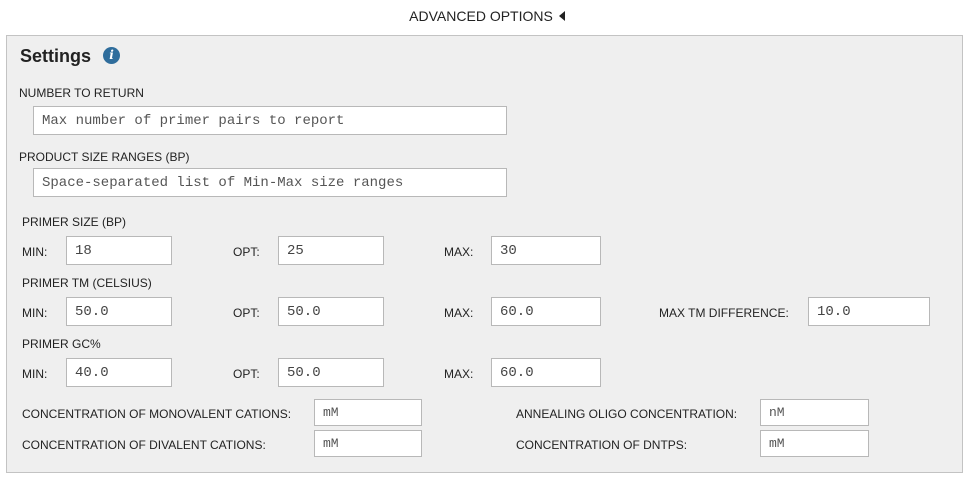 This screenshot has height=481, width=974. What do you see at coordinates (481, 16) in the screenshot?
I see `advanced-options-label: ADVANCED OPTIONS` at bounding box center [481, 16].